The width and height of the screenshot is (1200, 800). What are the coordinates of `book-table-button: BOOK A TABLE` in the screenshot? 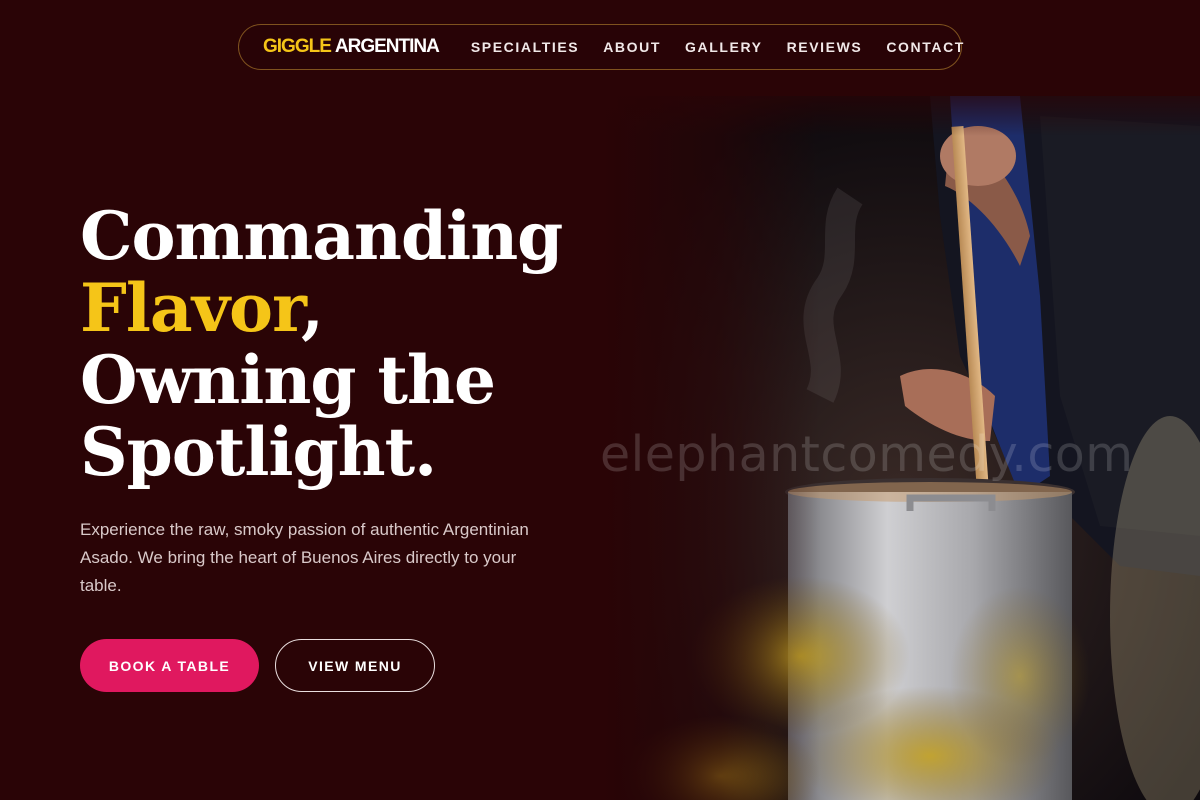 It's located at (169, 665).